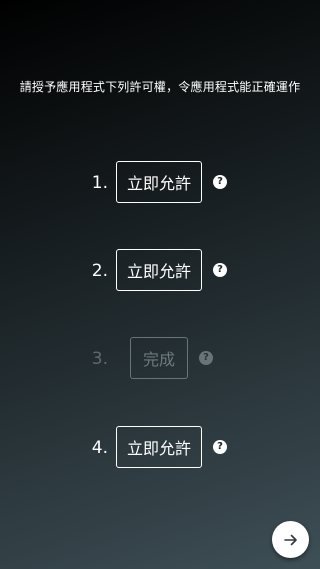 The image size is (320, 569). What do you see at coordinates (99, 448) in the screenshot?
I see `step-number: 4.` at bounding box center [99, 448].